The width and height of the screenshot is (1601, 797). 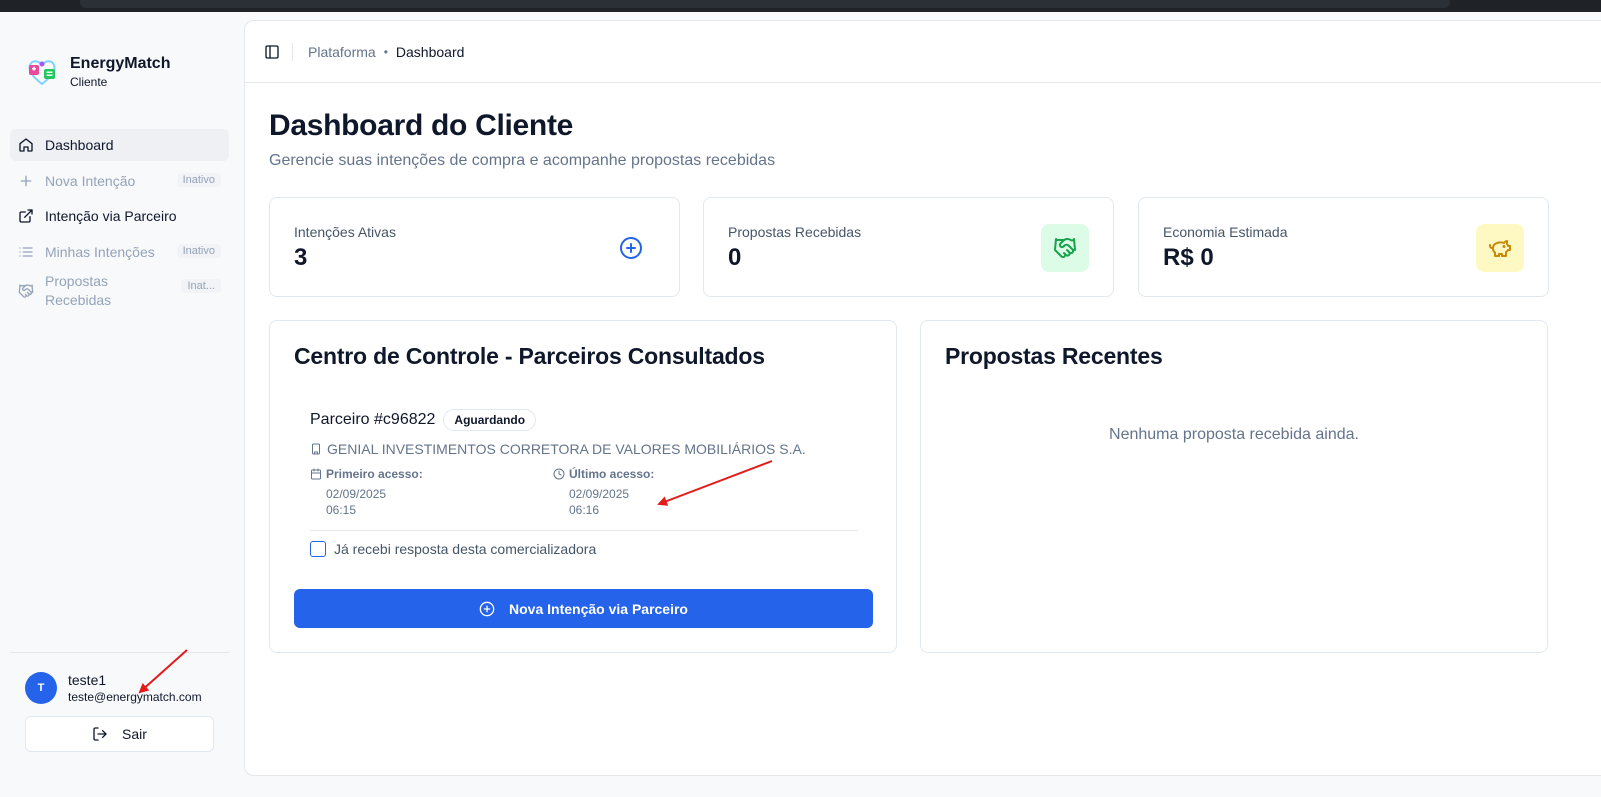 What do you see at coordinates (26, 145) in the screenshot?
I see `home-icon` at bounding box center [26, 145].